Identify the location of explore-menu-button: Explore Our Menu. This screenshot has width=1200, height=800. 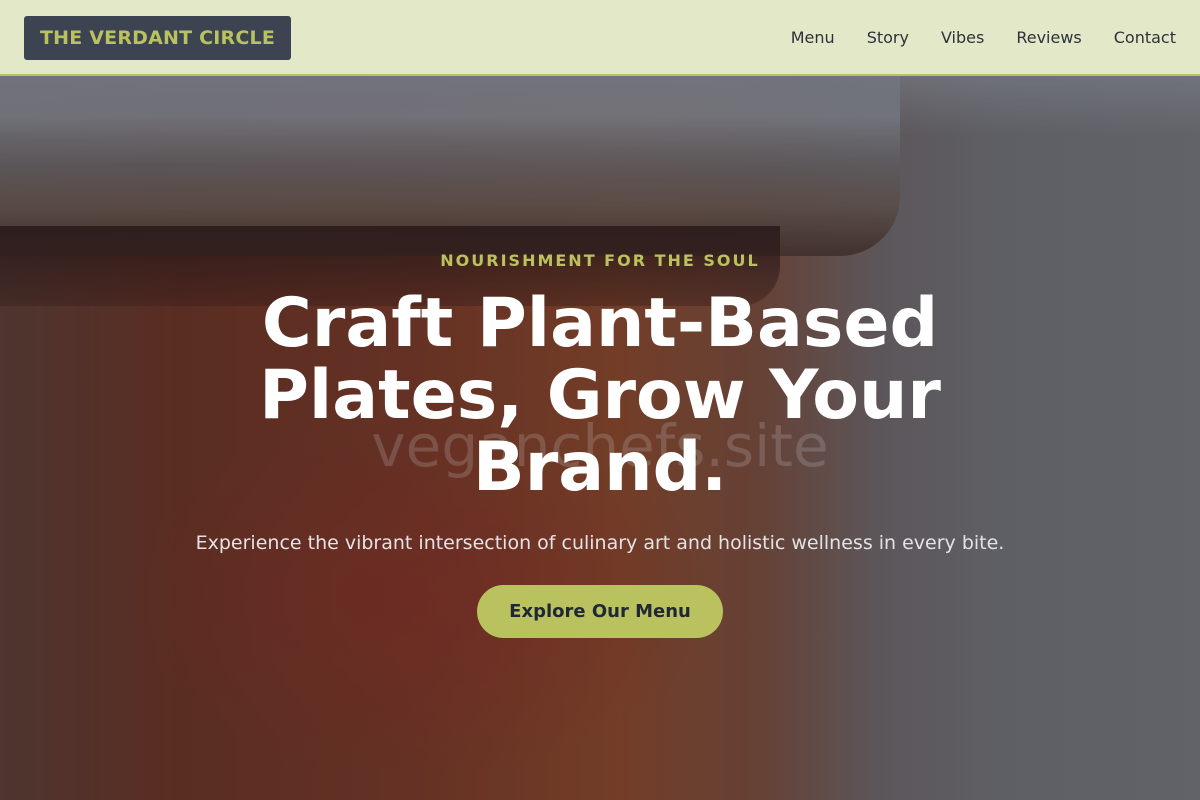
(600, 611).